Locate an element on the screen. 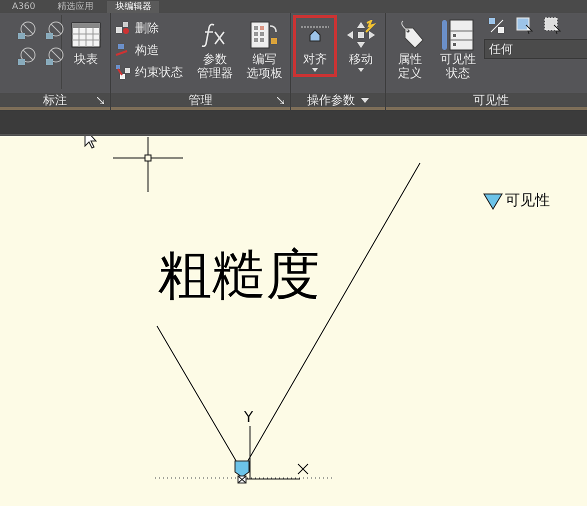  palette-icon is located at coordinates (264, 35).